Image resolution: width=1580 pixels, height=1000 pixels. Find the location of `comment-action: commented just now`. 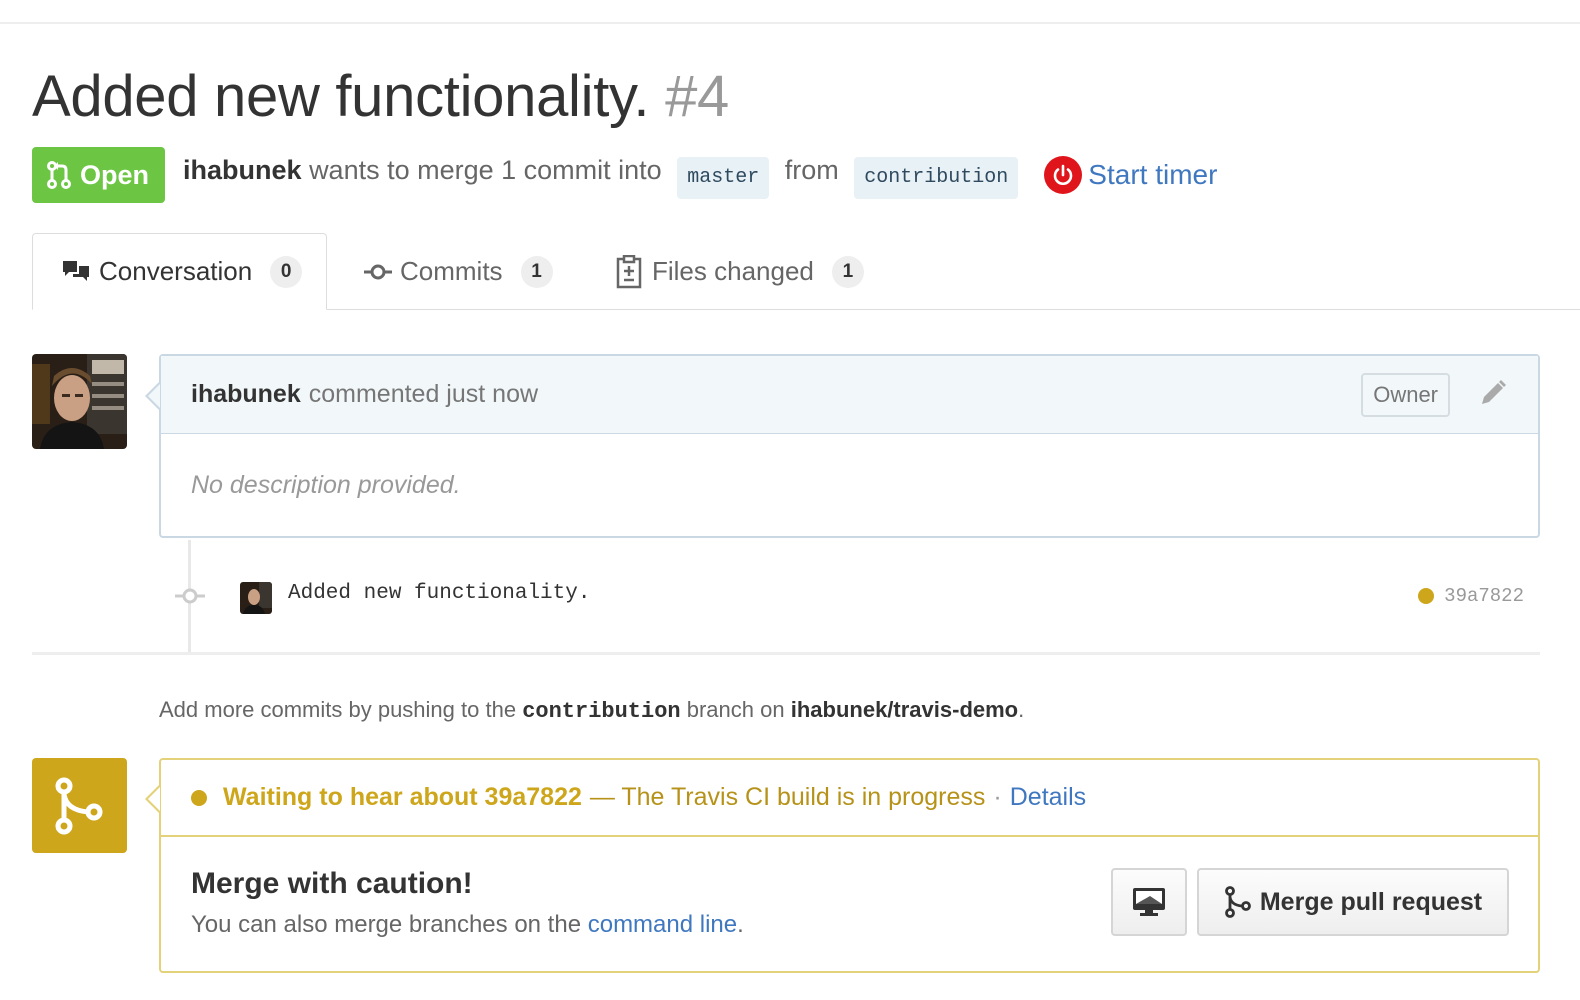

comment-action: commented just now is located at coordinates (423, 394).